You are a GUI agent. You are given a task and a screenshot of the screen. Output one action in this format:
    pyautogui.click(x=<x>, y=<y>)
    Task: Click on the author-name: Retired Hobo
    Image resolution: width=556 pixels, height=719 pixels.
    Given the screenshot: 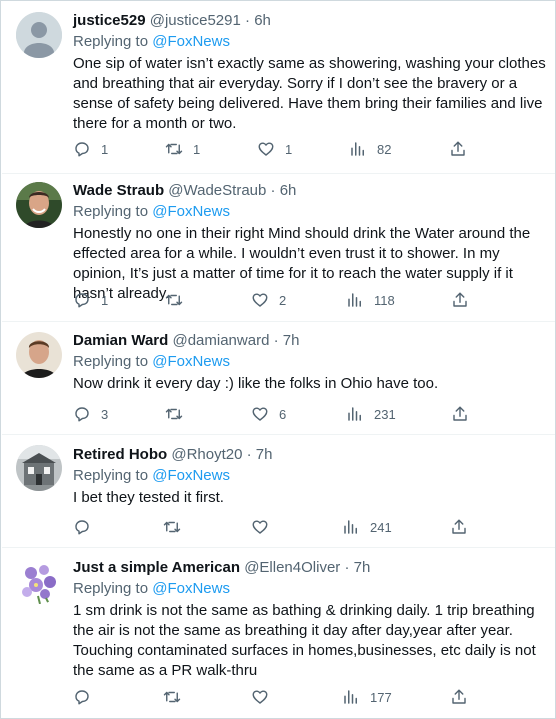 What is the action you would take?
    pyautogui.click(x=120, y=454)
    